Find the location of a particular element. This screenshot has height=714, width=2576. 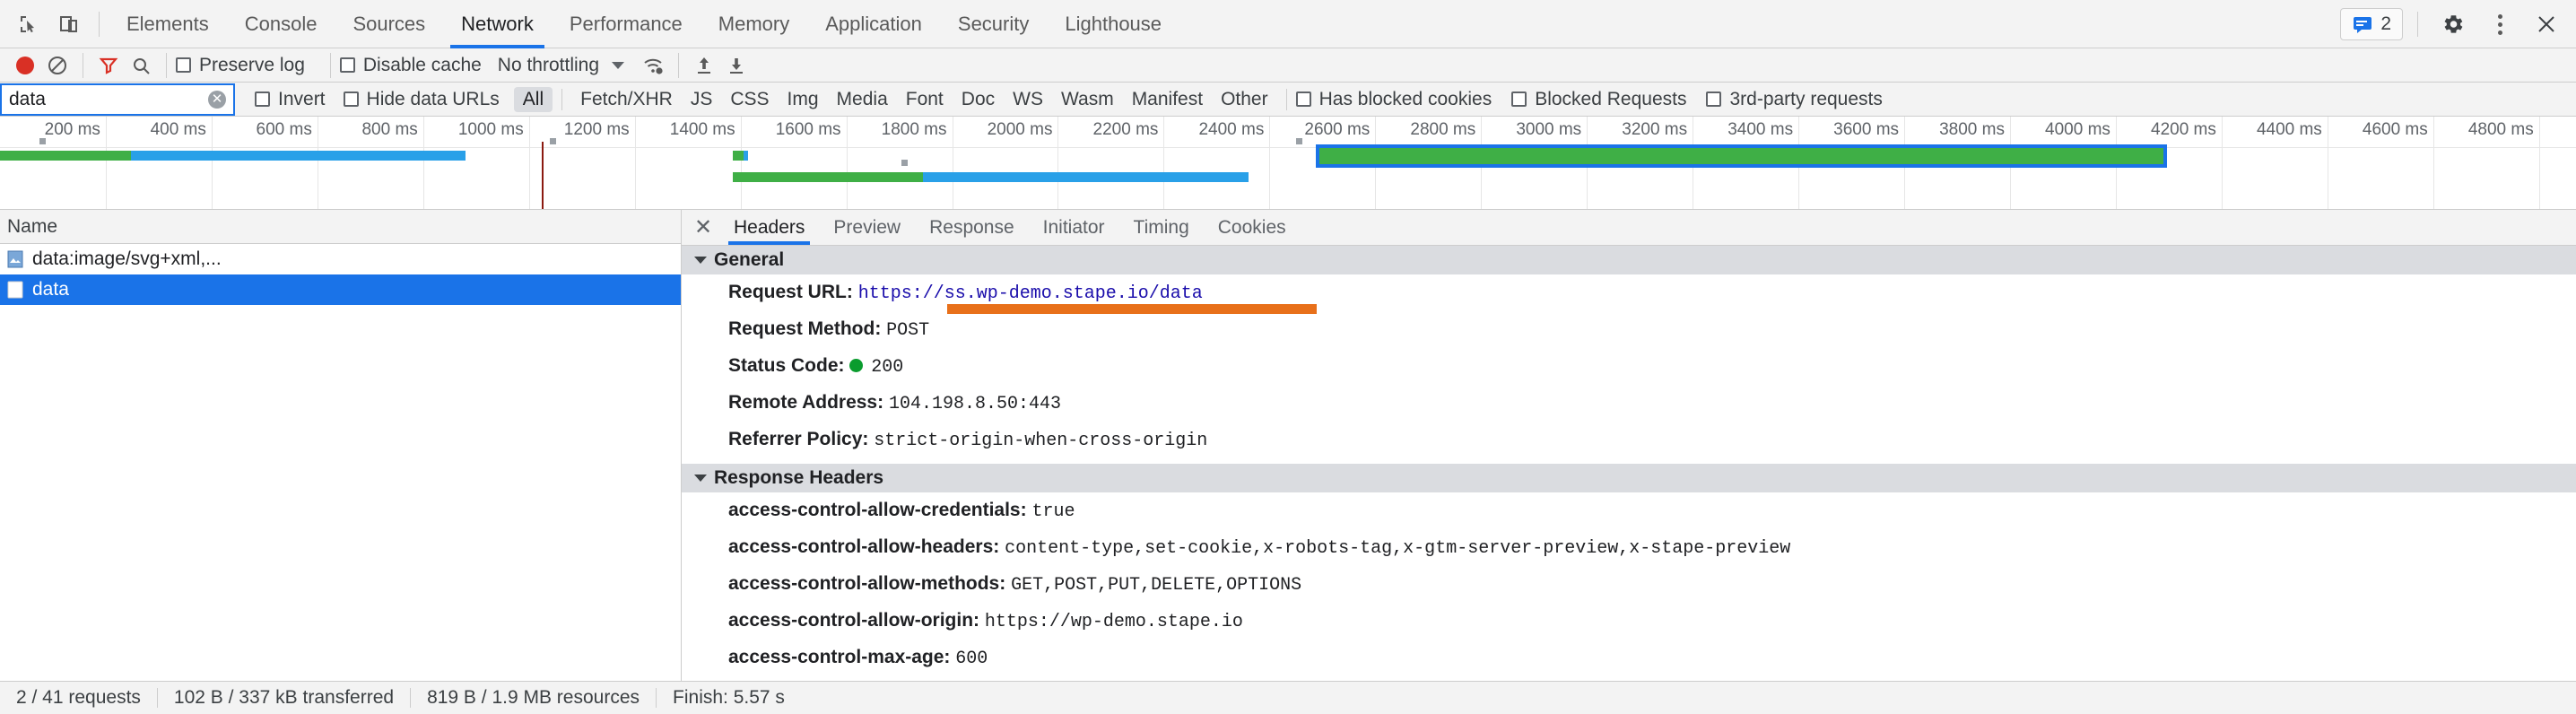

more-options-icon is located at coordinates (2499, 25).